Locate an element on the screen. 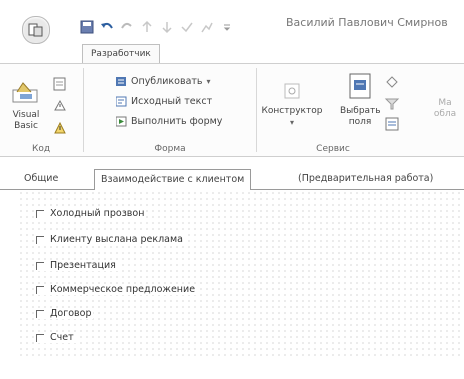 The image size is (464, 379). checkbox-label: Клиенту выслана реклама is located at coordinates (116, 239).